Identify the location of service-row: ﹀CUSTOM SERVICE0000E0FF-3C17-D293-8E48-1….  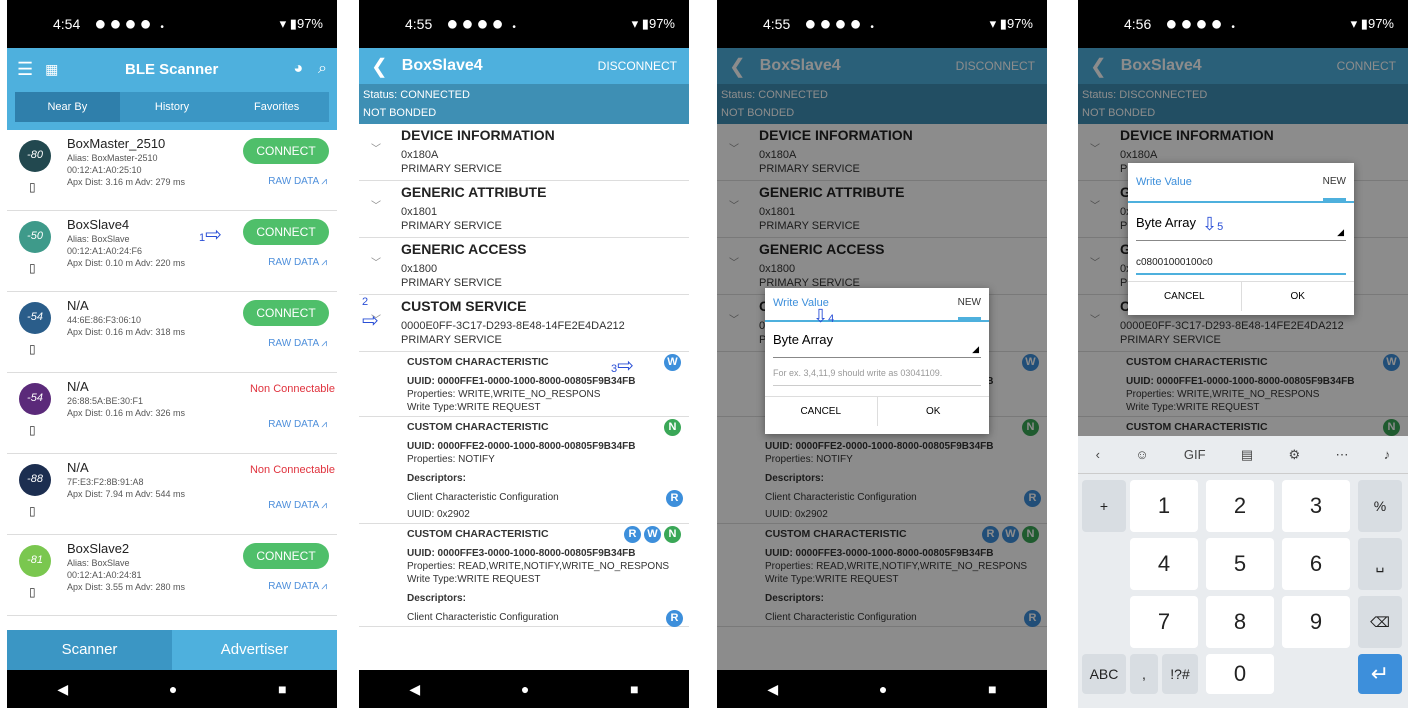
(524, 323).